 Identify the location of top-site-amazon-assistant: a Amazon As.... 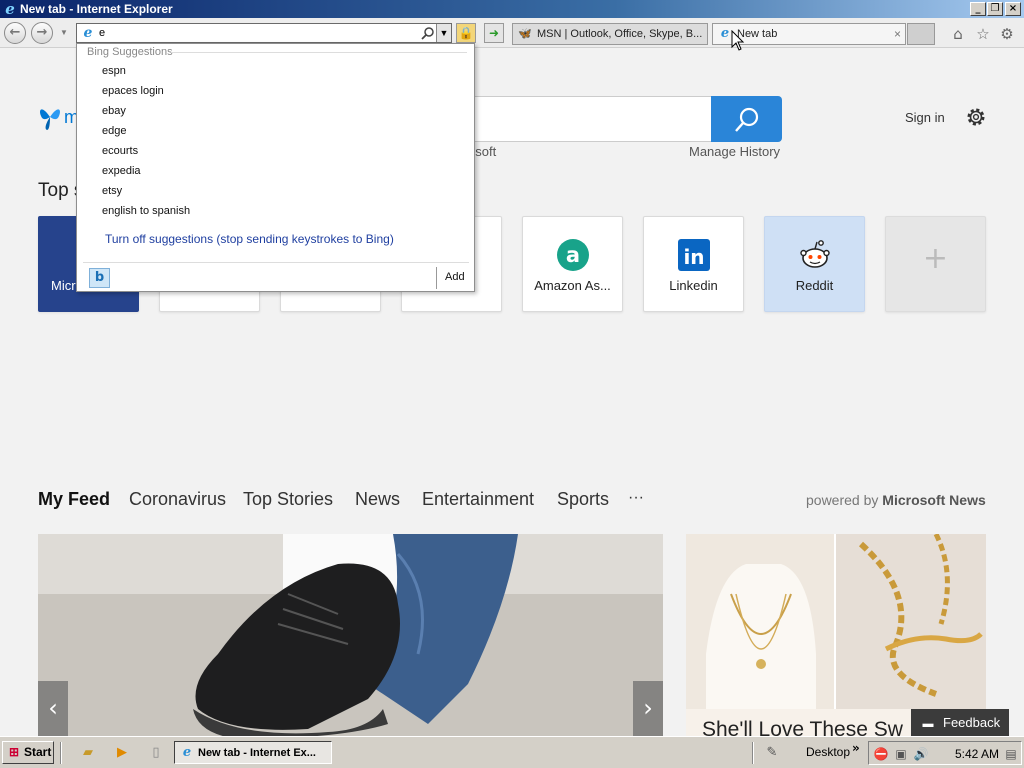
(572, 264).